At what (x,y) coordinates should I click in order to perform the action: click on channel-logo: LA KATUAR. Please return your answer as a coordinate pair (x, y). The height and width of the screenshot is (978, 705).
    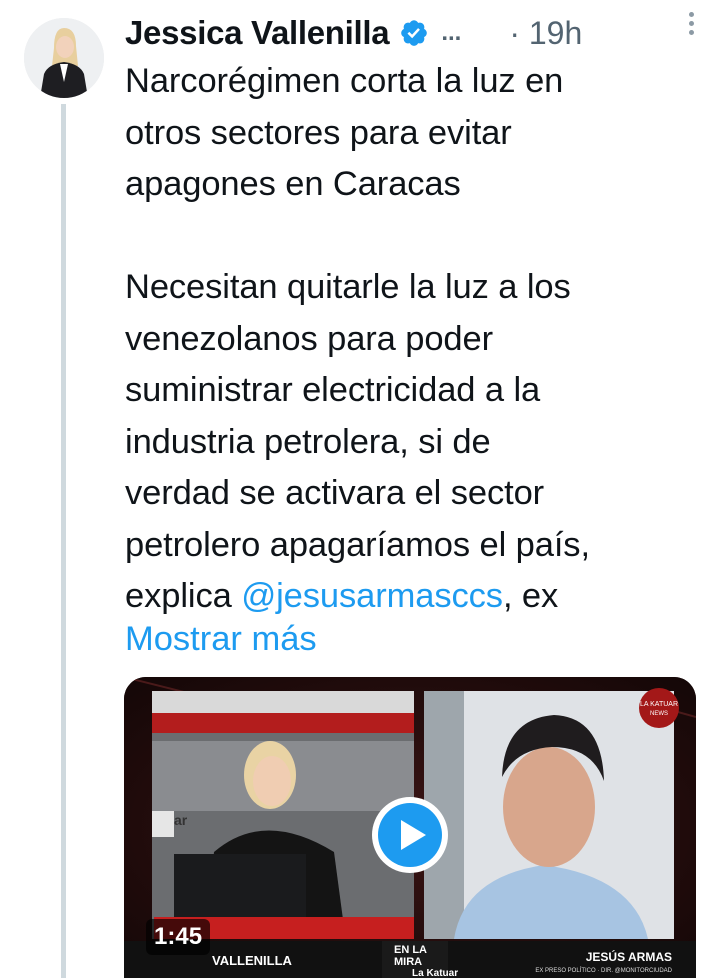
    Looking at the image, I should click on (659, 704).